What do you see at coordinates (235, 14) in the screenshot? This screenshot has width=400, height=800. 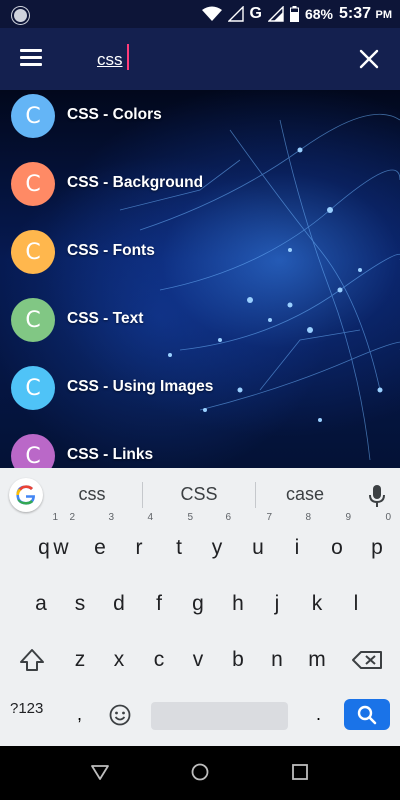 I see `signal-empty-icon` at bounding box center [235, 14].